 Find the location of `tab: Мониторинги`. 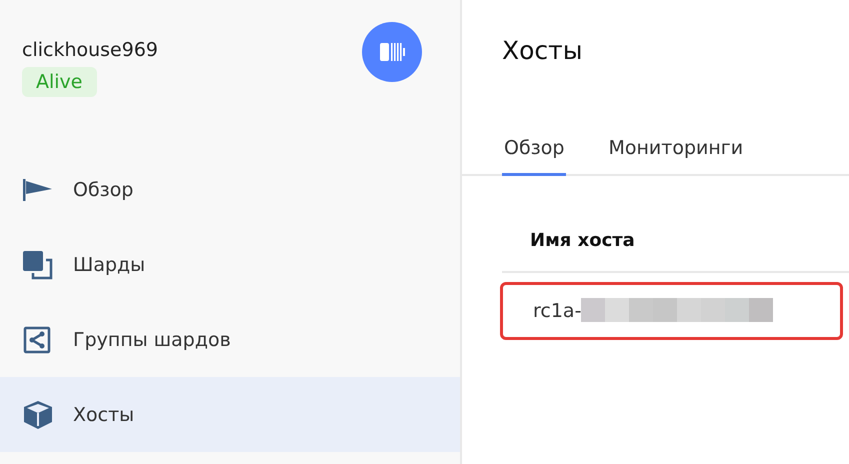

tab: Мониторинги is located at coordinates (676, 150).